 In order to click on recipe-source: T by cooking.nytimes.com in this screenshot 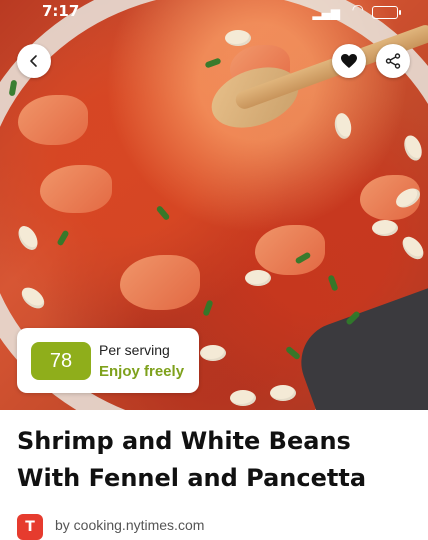, I will do `click(217, 527)`.